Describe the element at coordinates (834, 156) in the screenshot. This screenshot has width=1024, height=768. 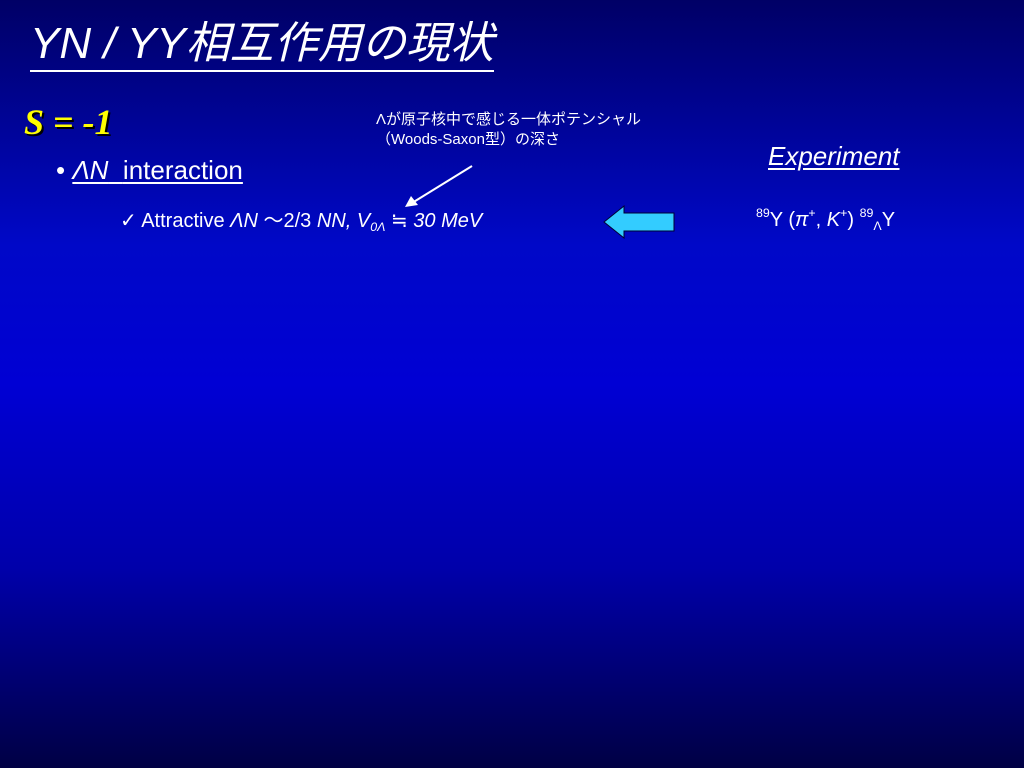
I see `experiment-heading: Experiment` at that location.